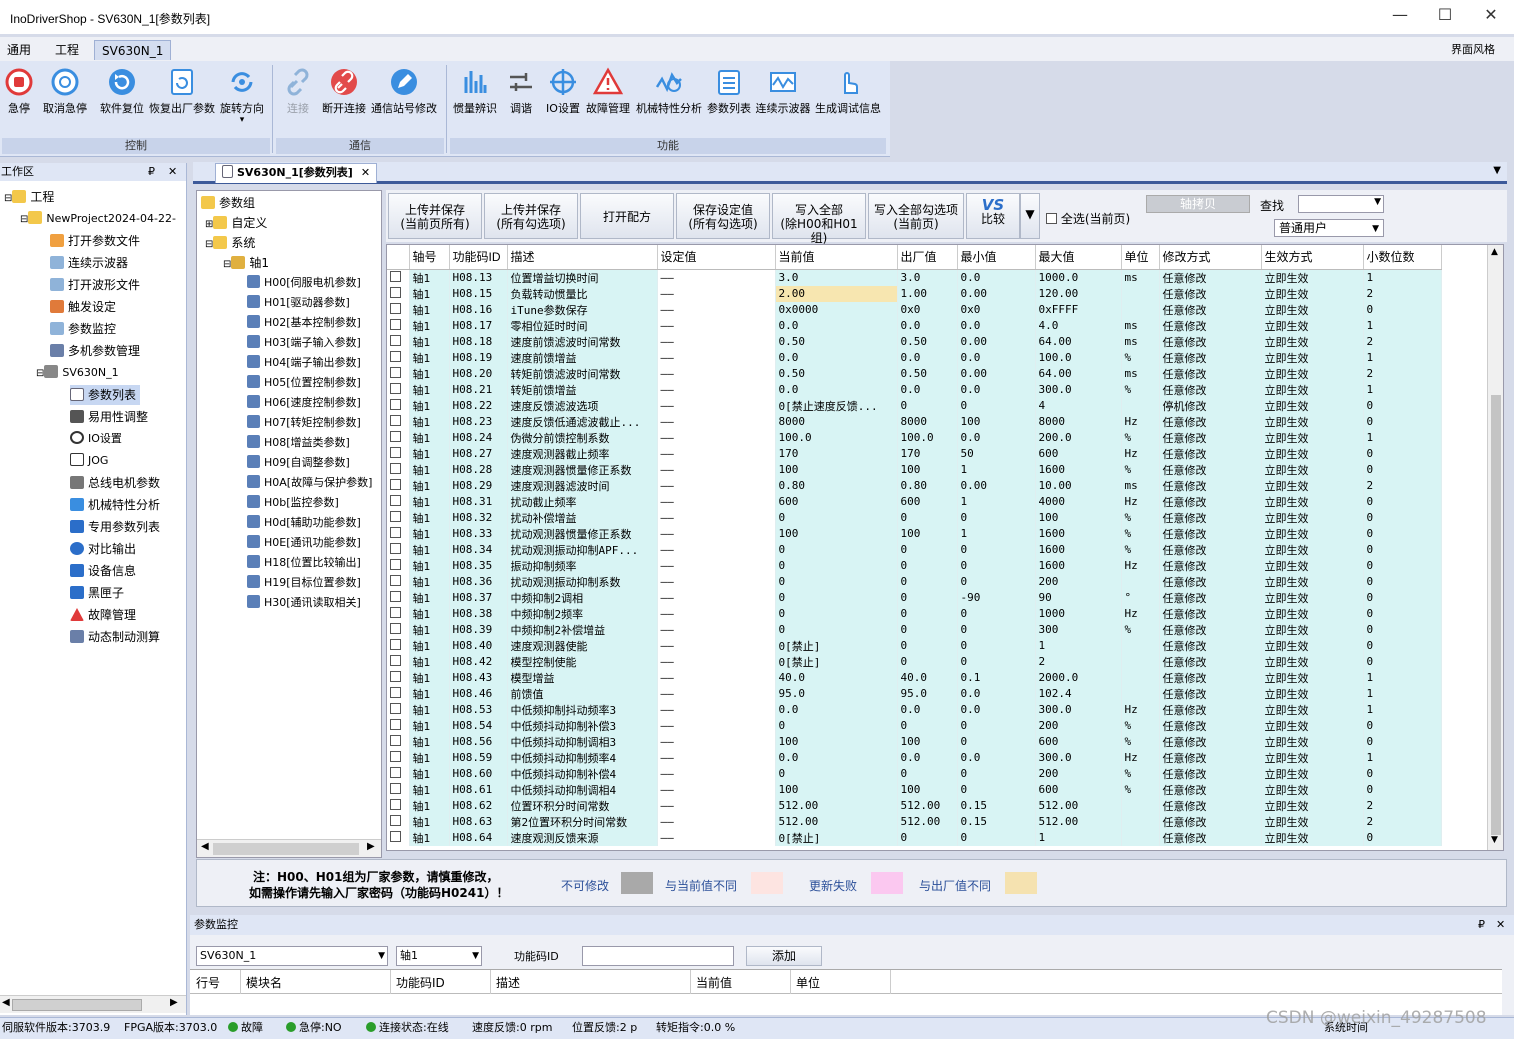 The width and height of the screenshot is (1514, 1039). I want to click on fault-management-button: 故障管理, so click(608, 90).